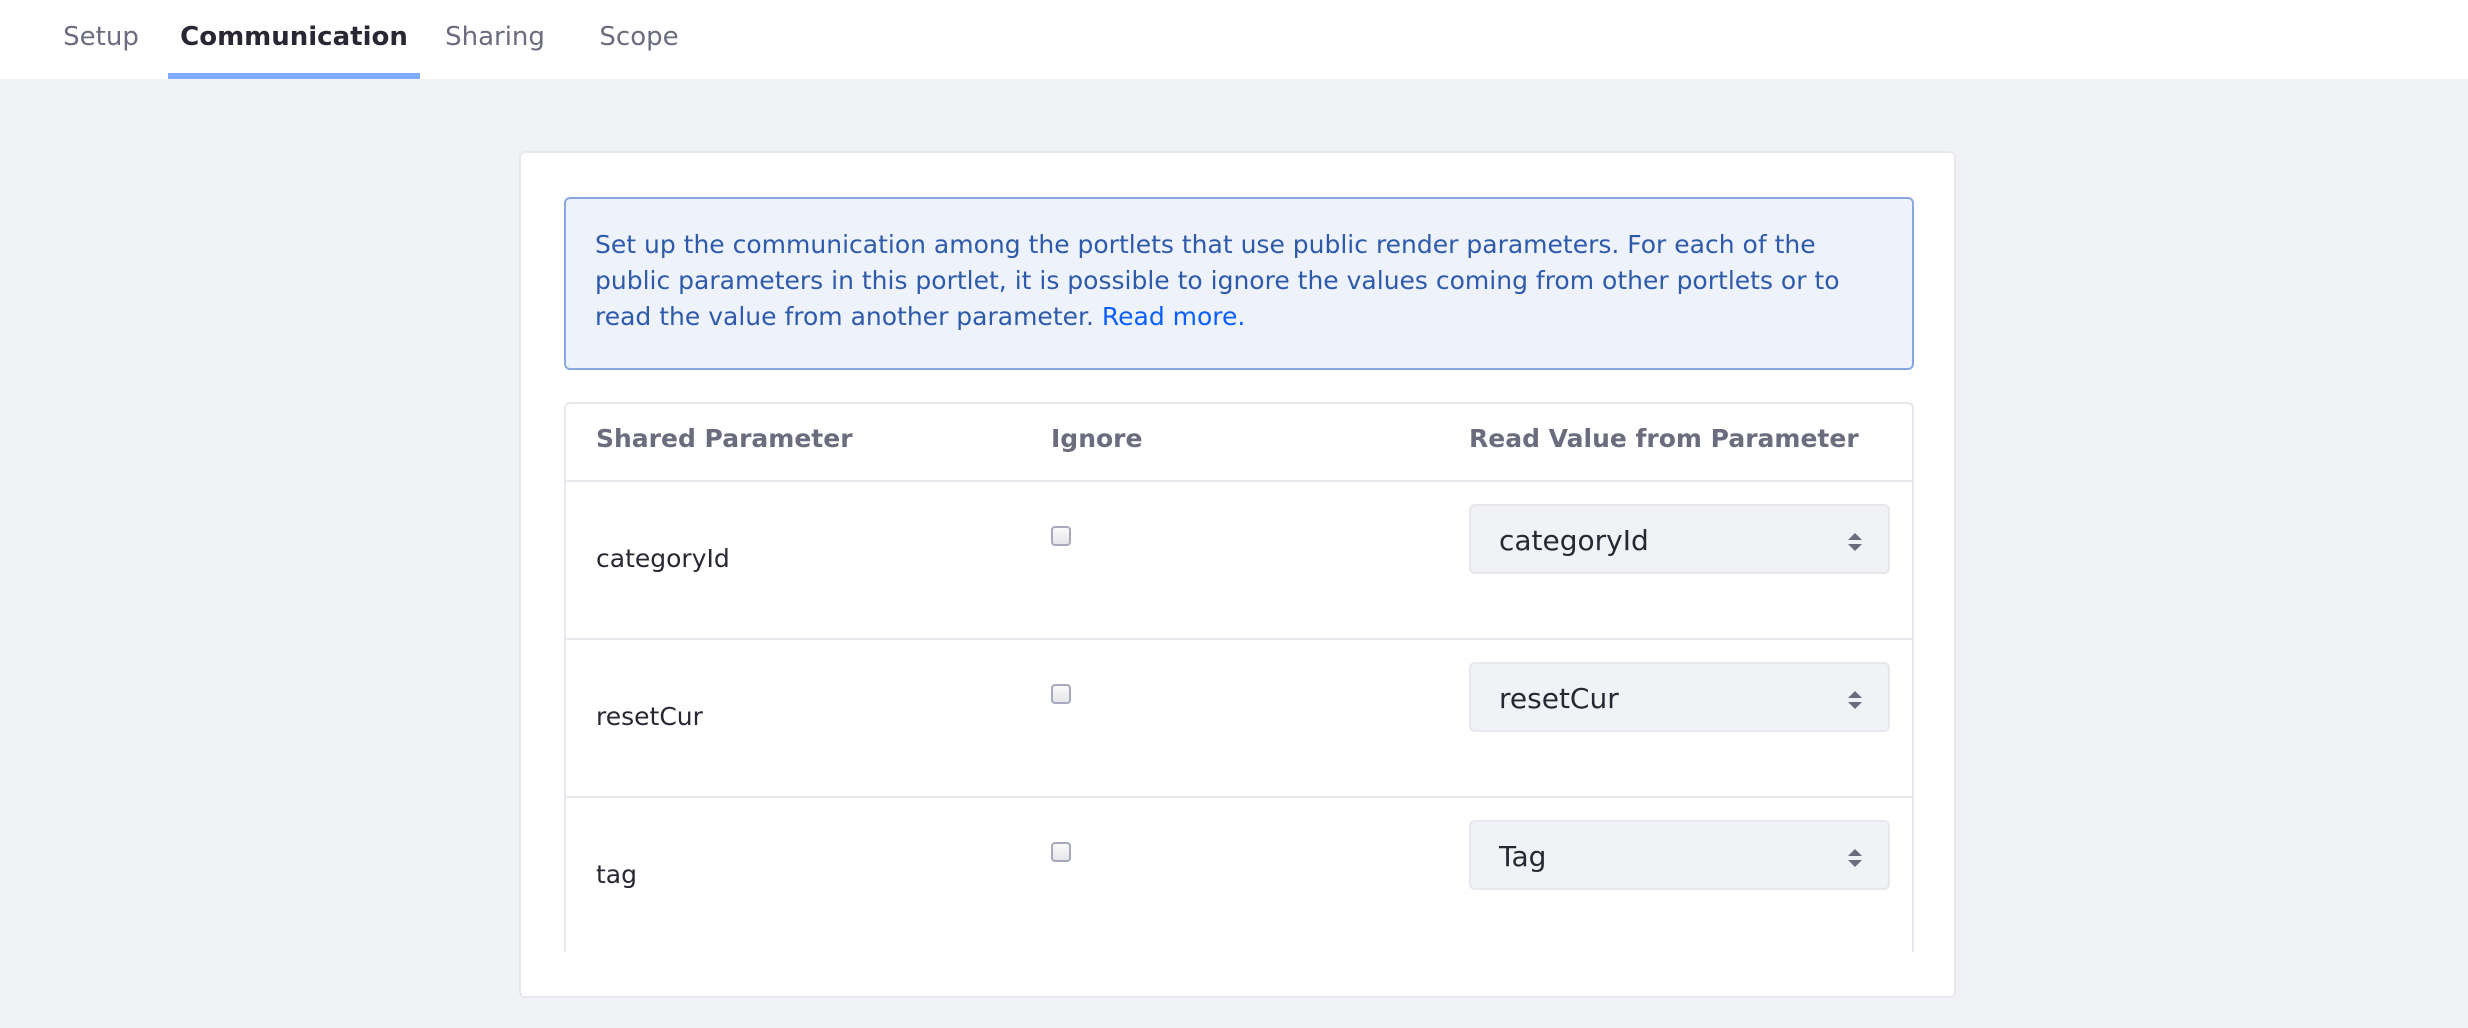 This screenshot has width=2468, height=1028. What do you see at coordinates (1679, 855) in the screenshot?
I see `read-value-select: Tag` at bounding box center [1679, 855].